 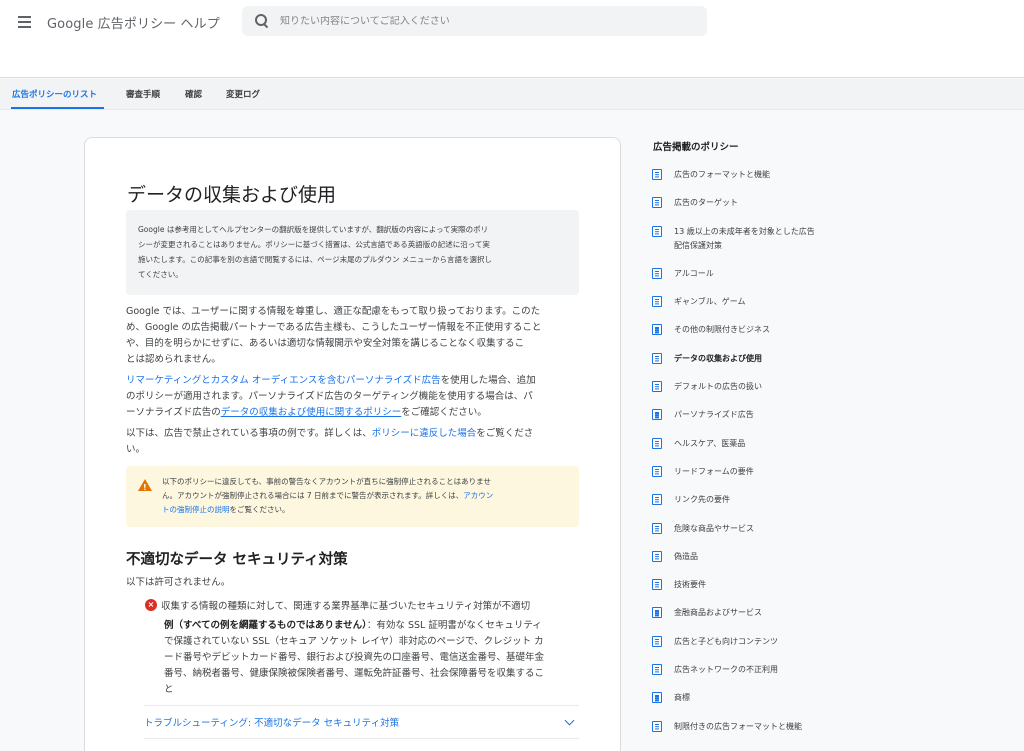 What do you see at coordinates (143, 94) in the screenshot?
I see `tab-review-process: 審査手順` at bounding box center [143, 94].